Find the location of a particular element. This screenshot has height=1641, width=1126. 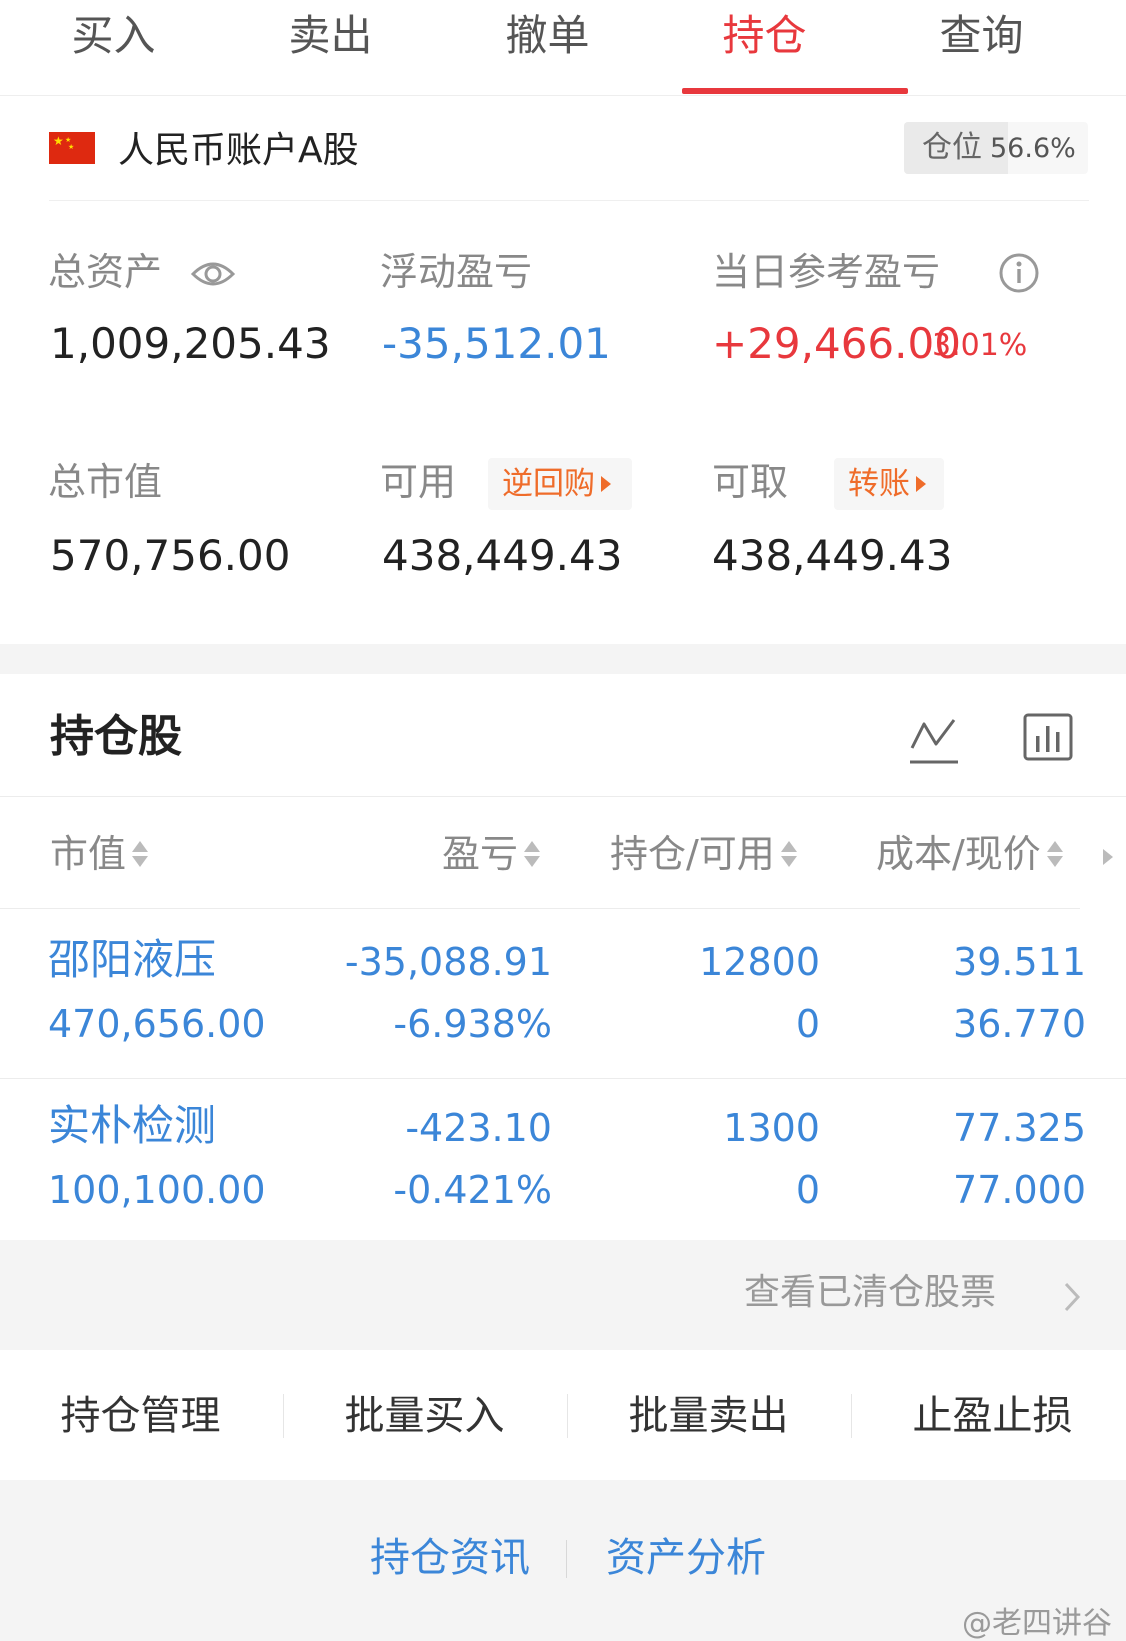

tab-bar: 买入 卖出 撤单 持仓 查询 is located at coordinates (563, 48).